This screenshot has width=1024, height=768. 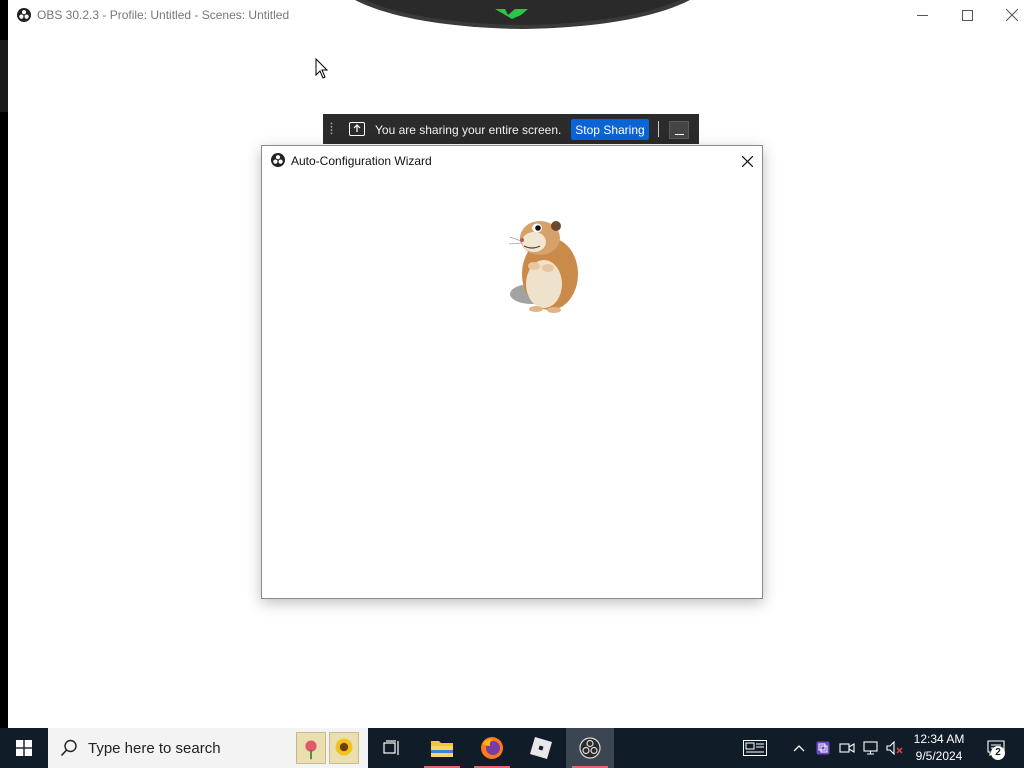 I want to click on share-message: You are sharing your entire screen., so click(x=468, y=130).